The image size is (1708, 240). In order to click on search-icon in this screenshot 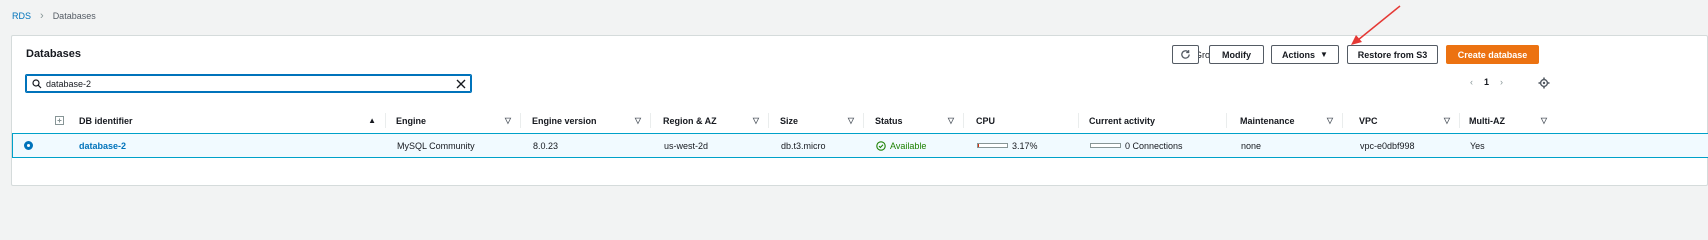, I will do `click(37, 83)`.